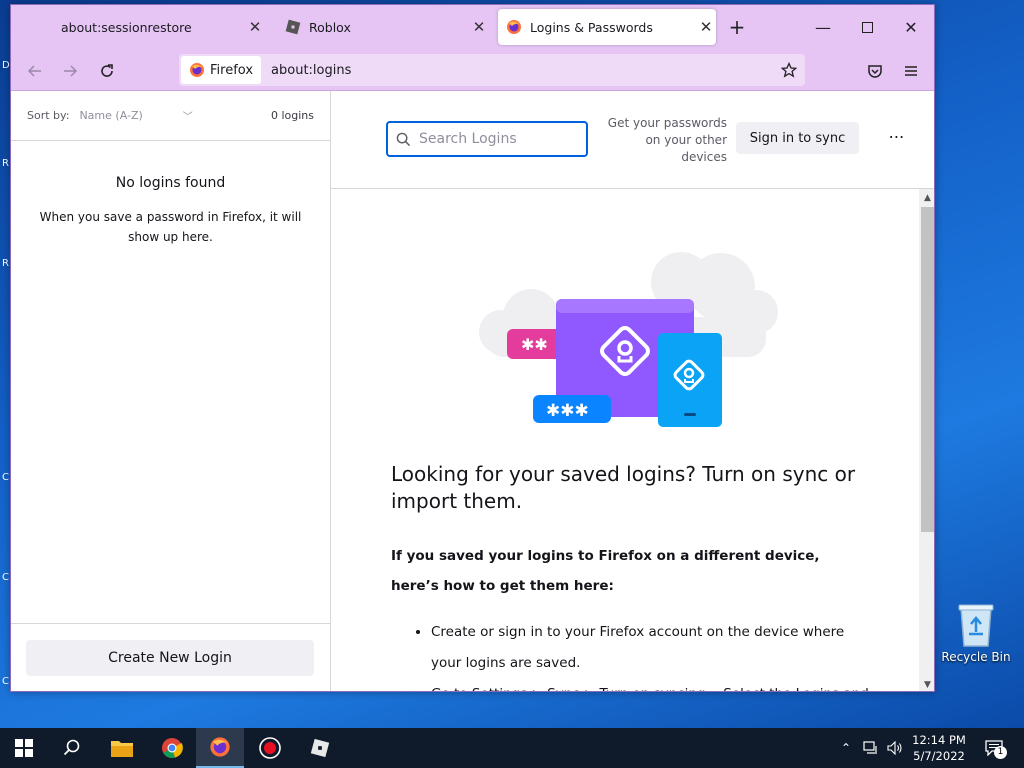 This screenshot has width=1024, height=768. I want to click on scroll-up-arrow-icon: ▲, so click(926, 197).